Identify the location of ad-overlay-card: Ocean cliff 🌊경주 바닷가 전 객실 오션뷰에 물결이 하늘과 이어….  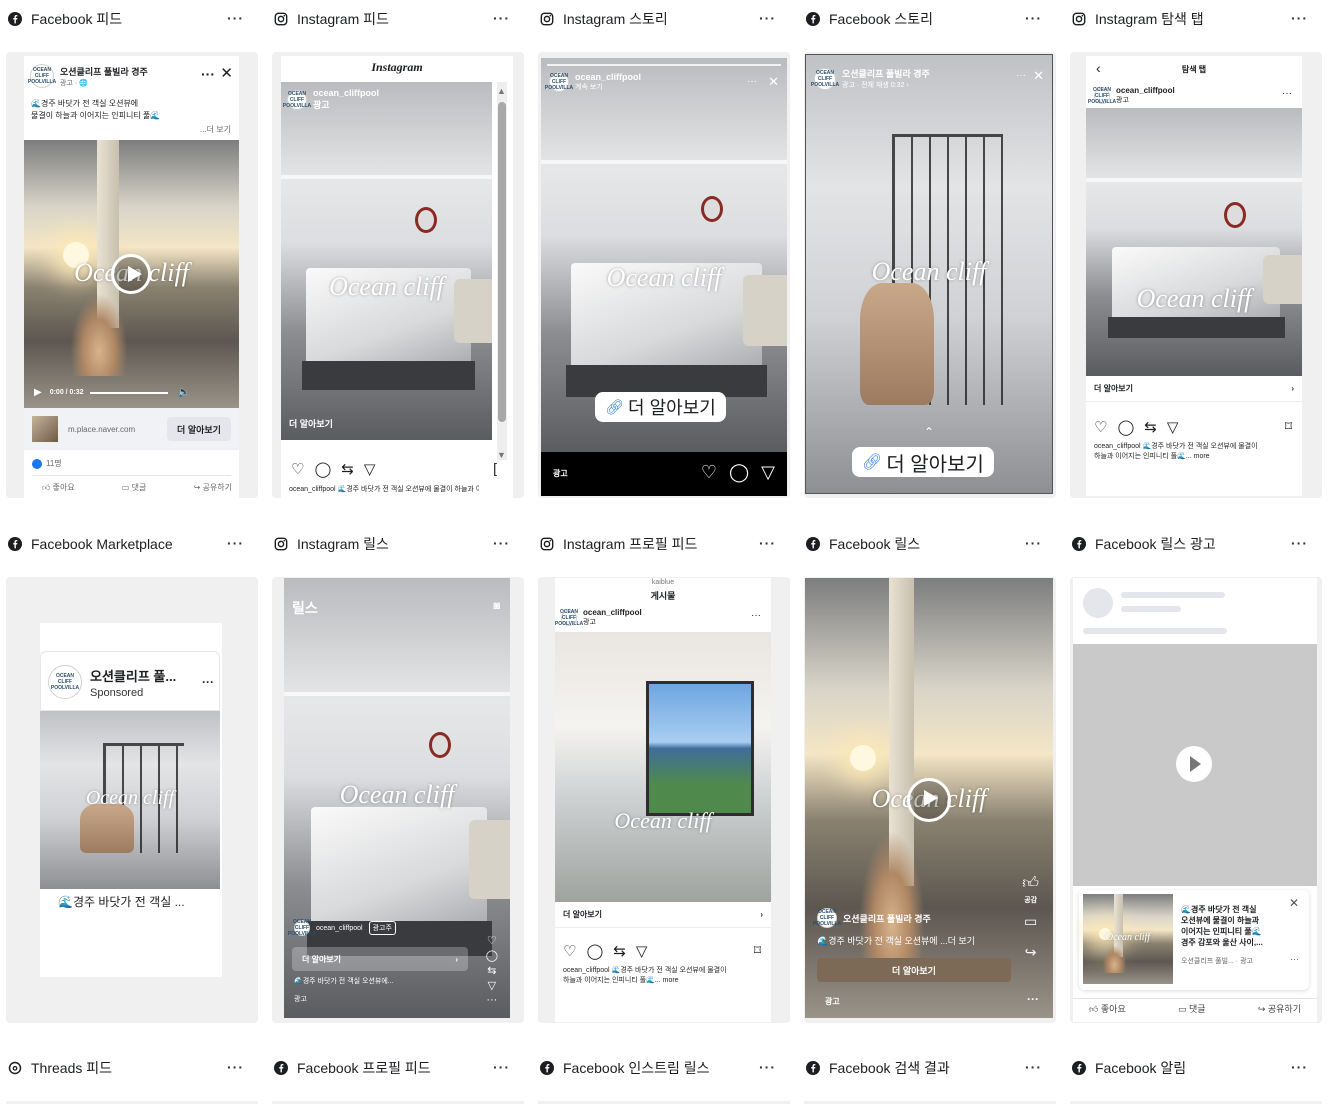
(1194, 940).